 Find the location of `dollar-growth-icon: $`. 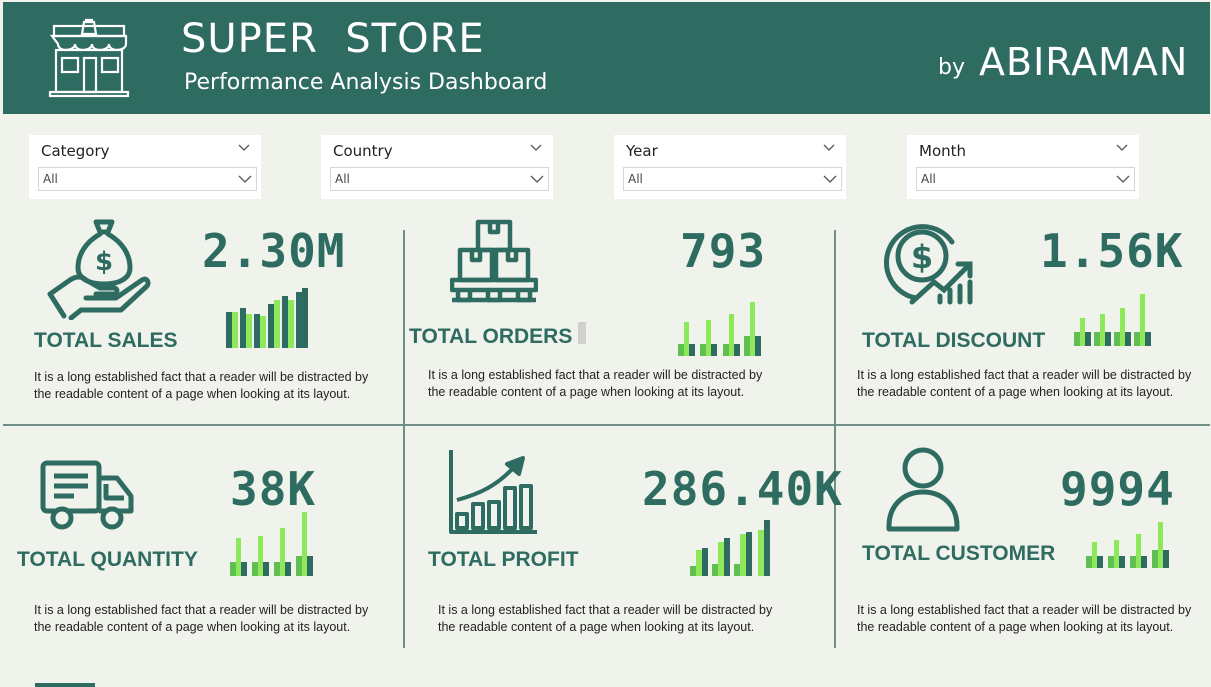

dollar-growth-icon: $ is located at coordinates (928, 264).